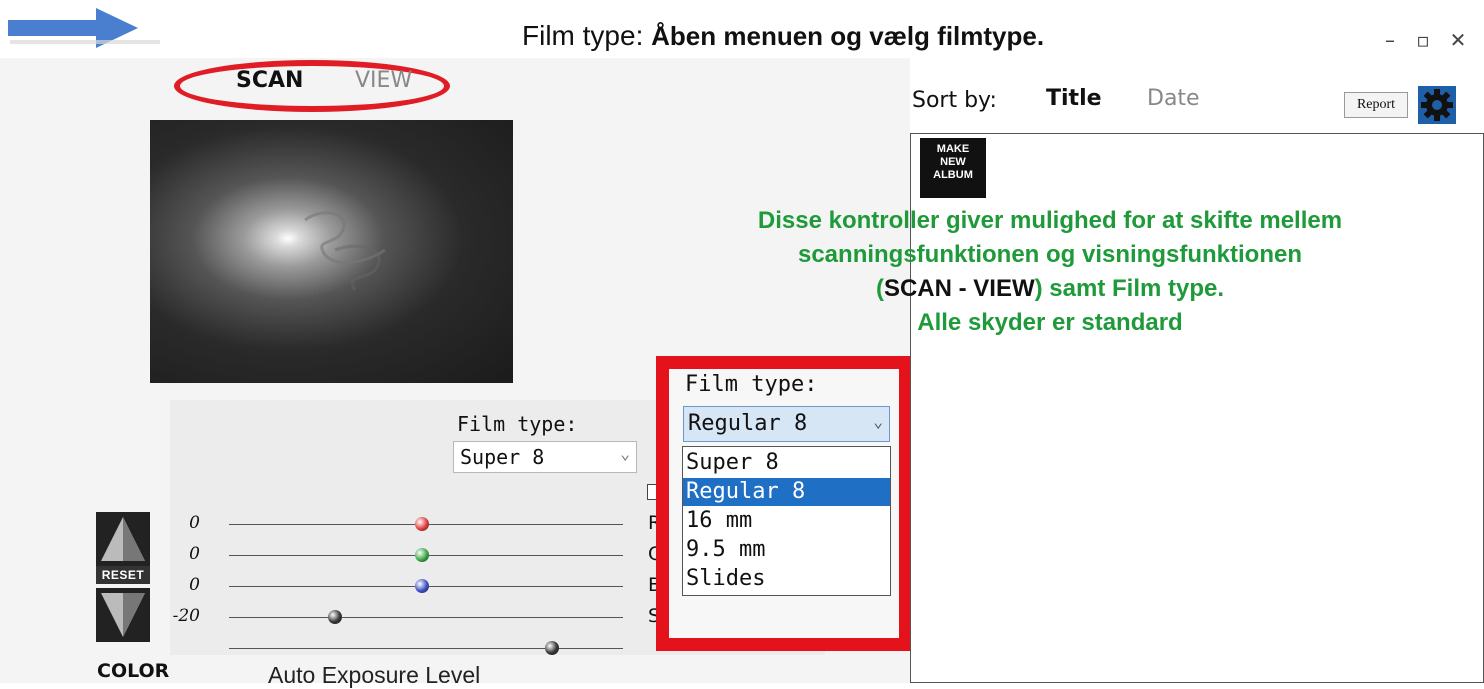  What do you see at coordinates (786, 492) in the screenshot?
I see `film-type-option: Regular 8` at bounding box center [786, 492].